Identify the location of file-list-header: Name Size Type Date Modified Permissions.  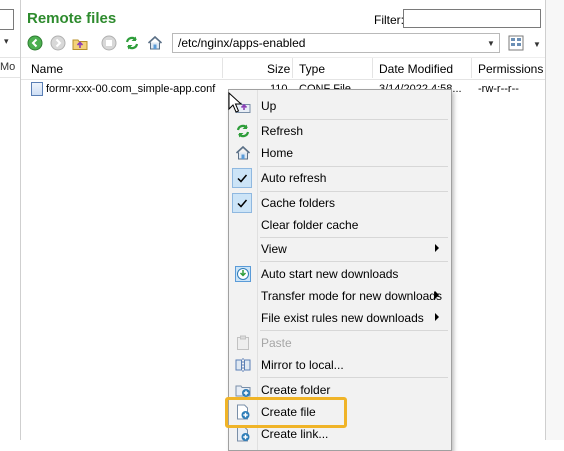
(283, 68).